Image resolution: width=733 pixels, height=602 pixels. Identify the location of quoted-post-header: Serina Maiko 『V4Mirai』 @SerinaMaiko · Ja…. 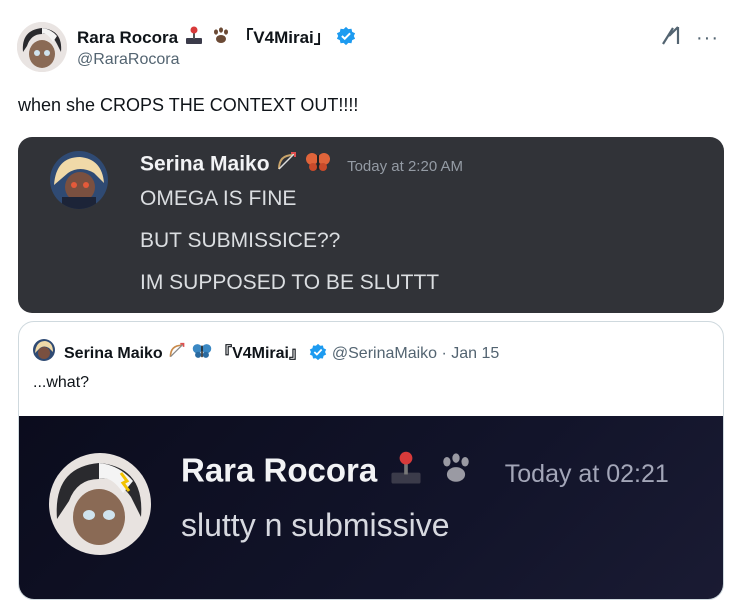
(281, 352).